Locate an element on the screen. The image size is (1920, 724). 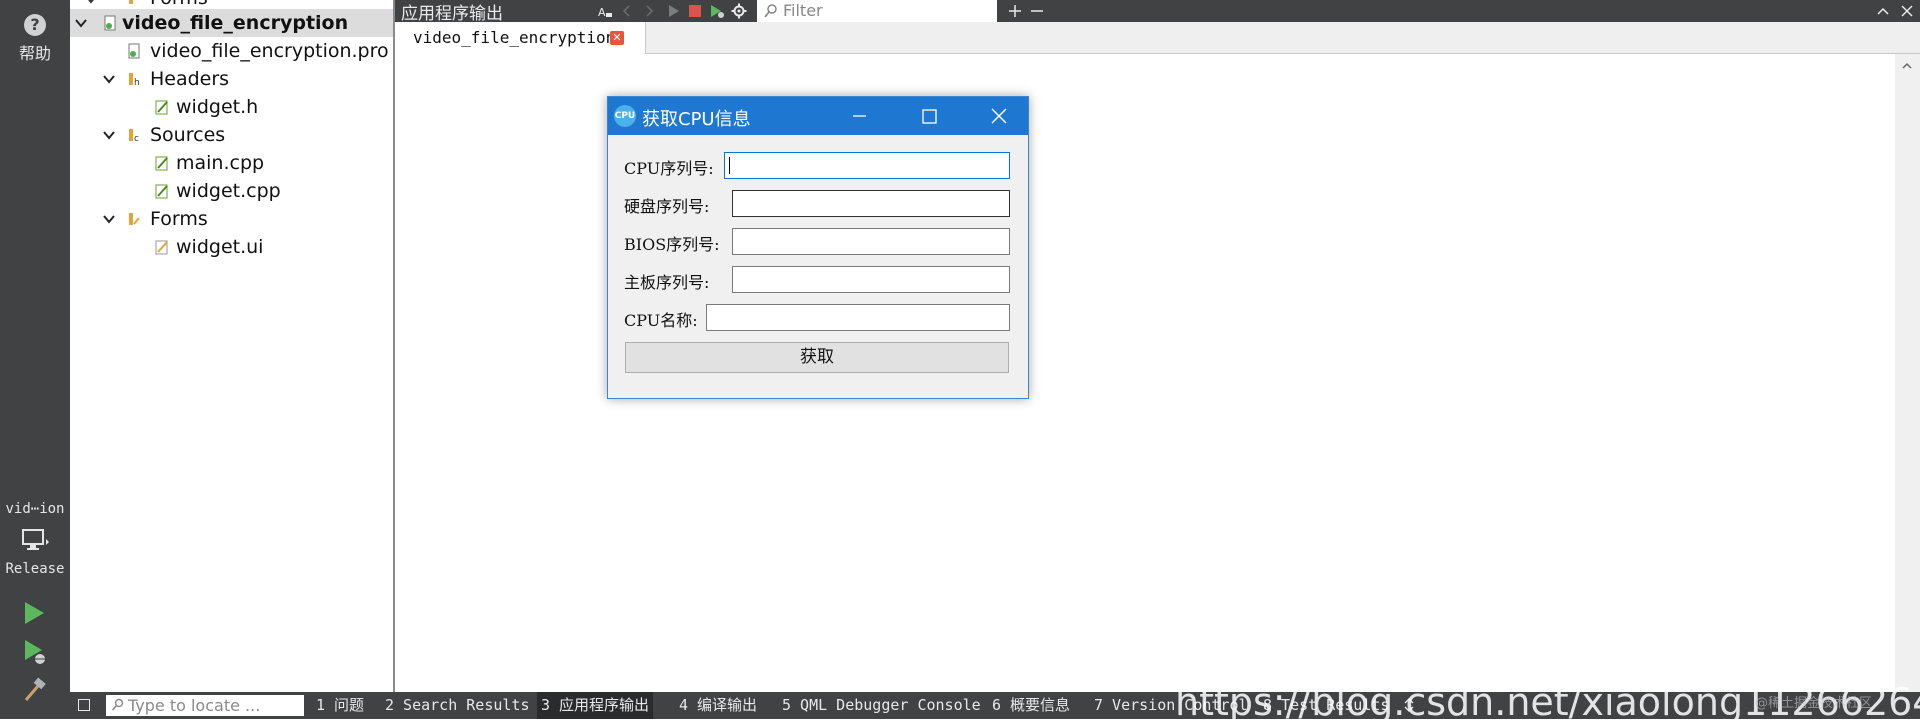
kit-build-mode: Release is located at coordinates (35, 569).